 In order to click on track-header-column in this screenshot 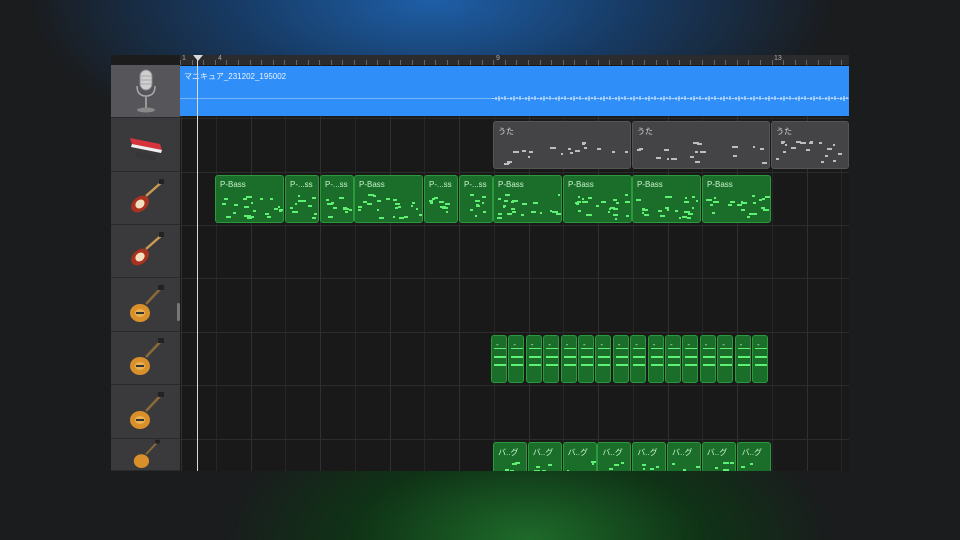, I will do `click(145, 268)`.